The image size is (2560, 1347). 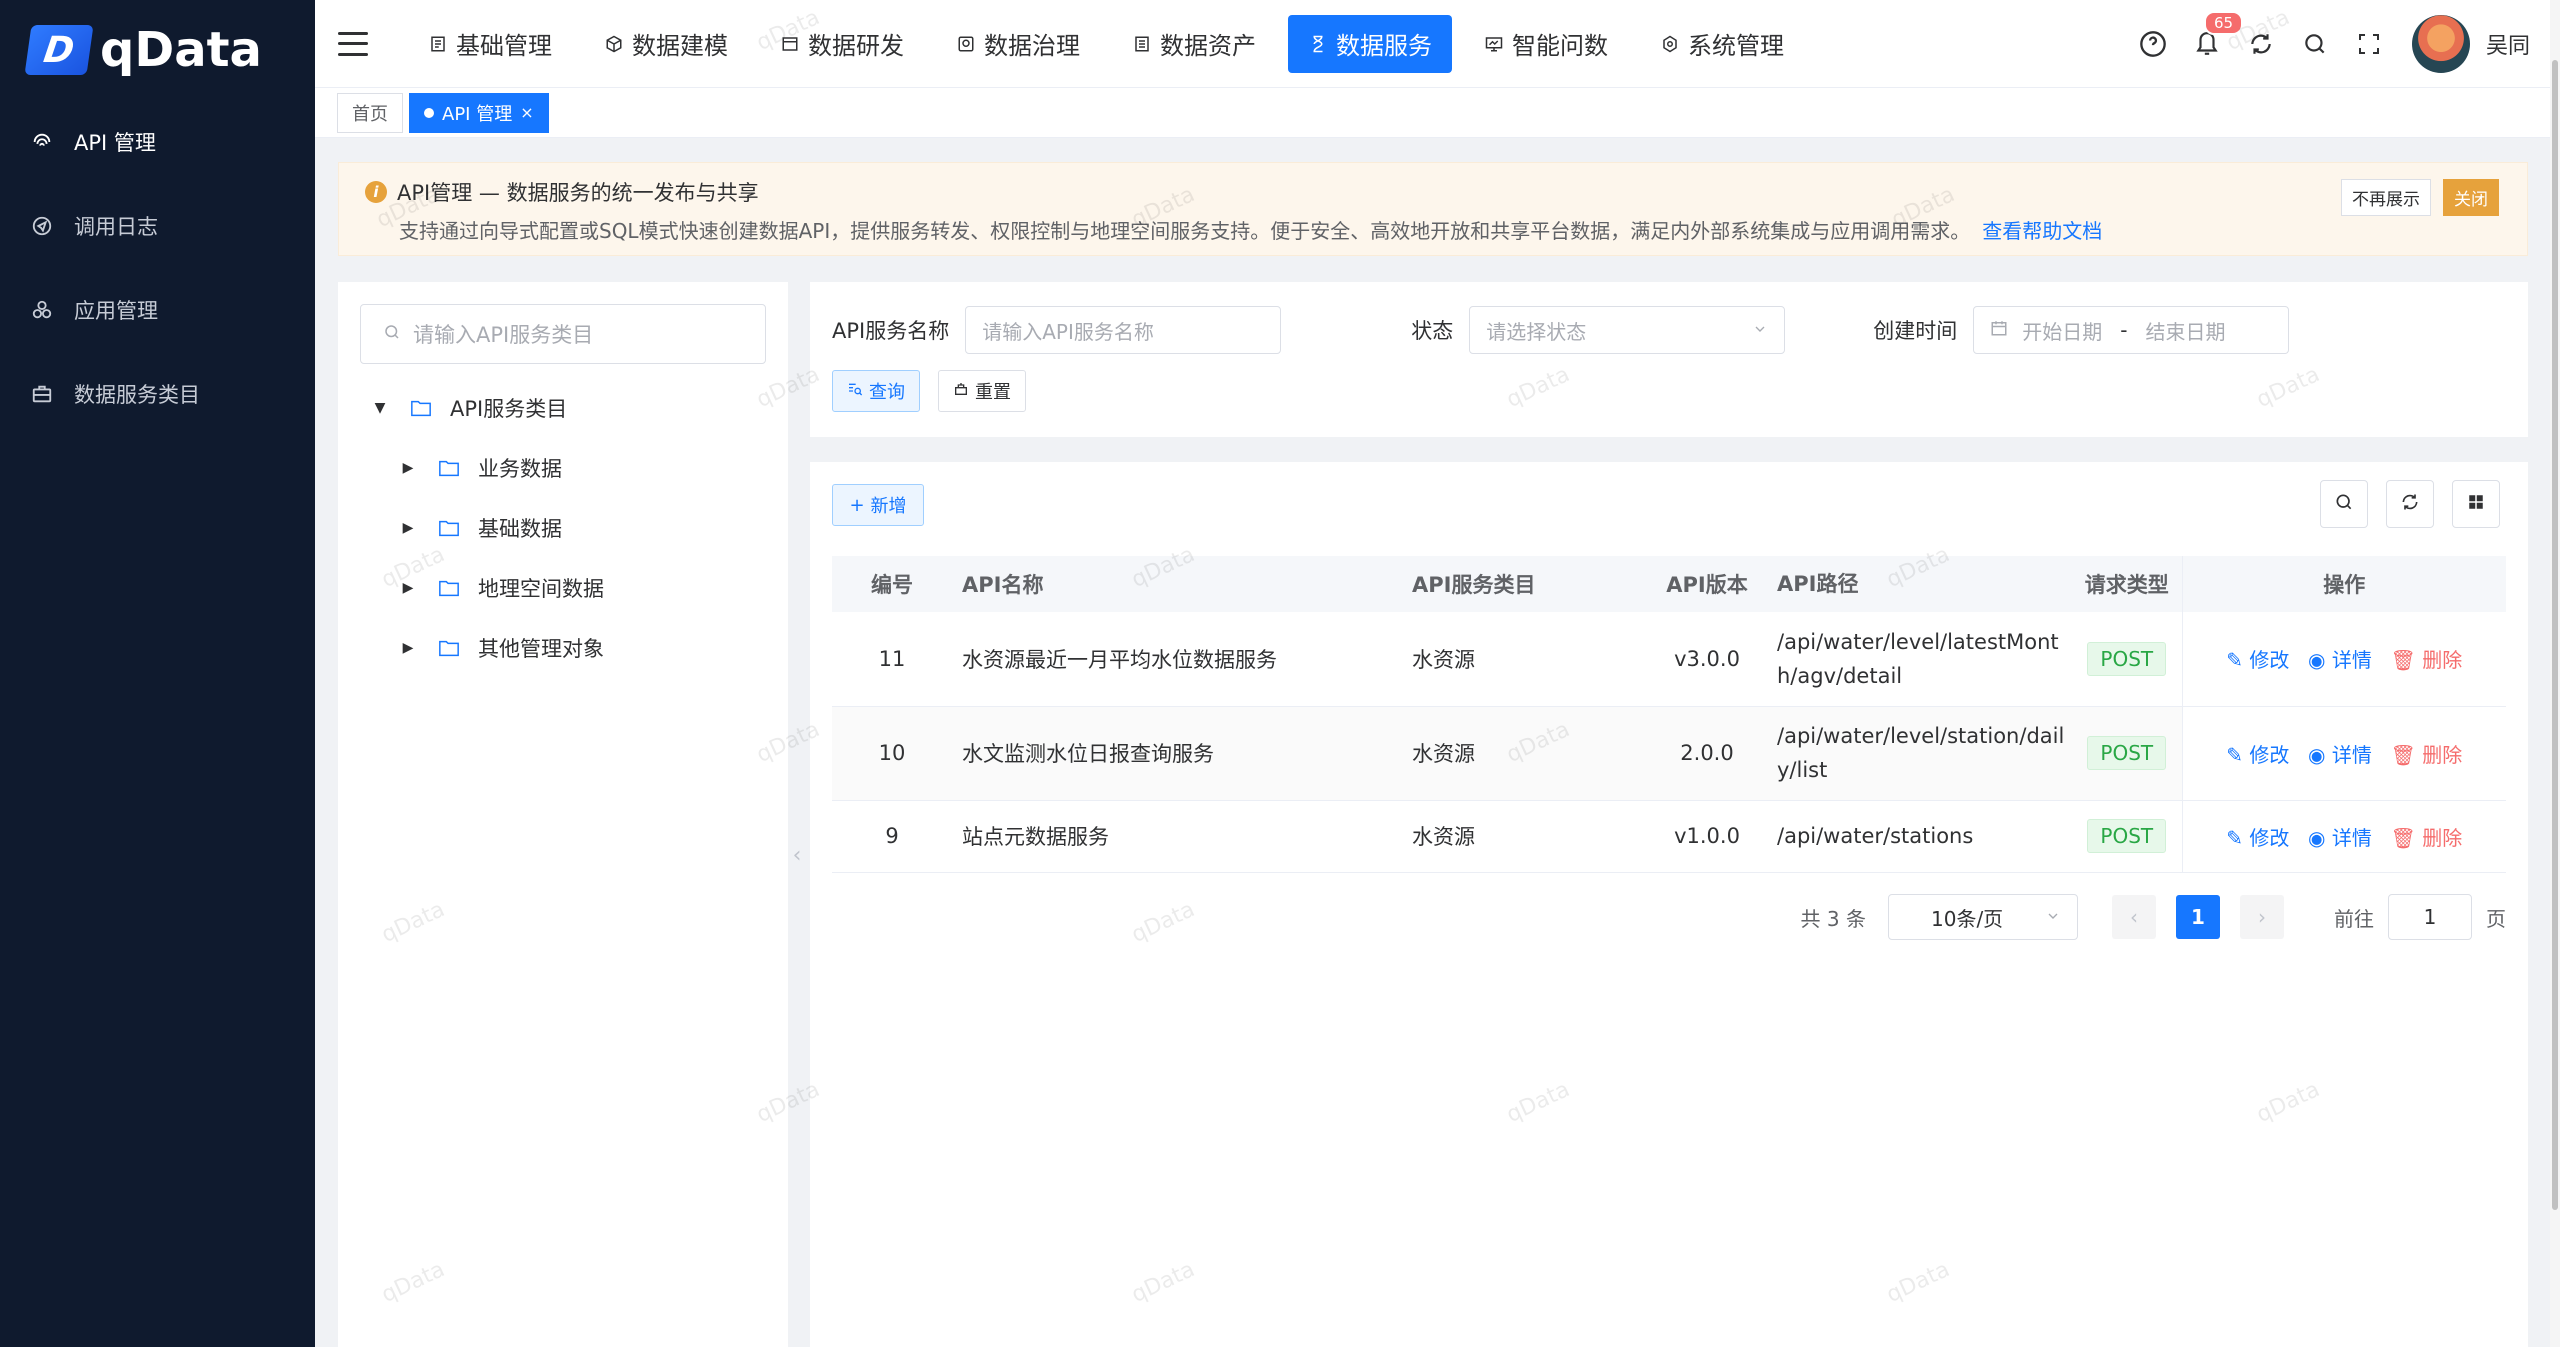 I want to click on tree-node-root: ▼ API服务类目, so click(x=563, y=408).